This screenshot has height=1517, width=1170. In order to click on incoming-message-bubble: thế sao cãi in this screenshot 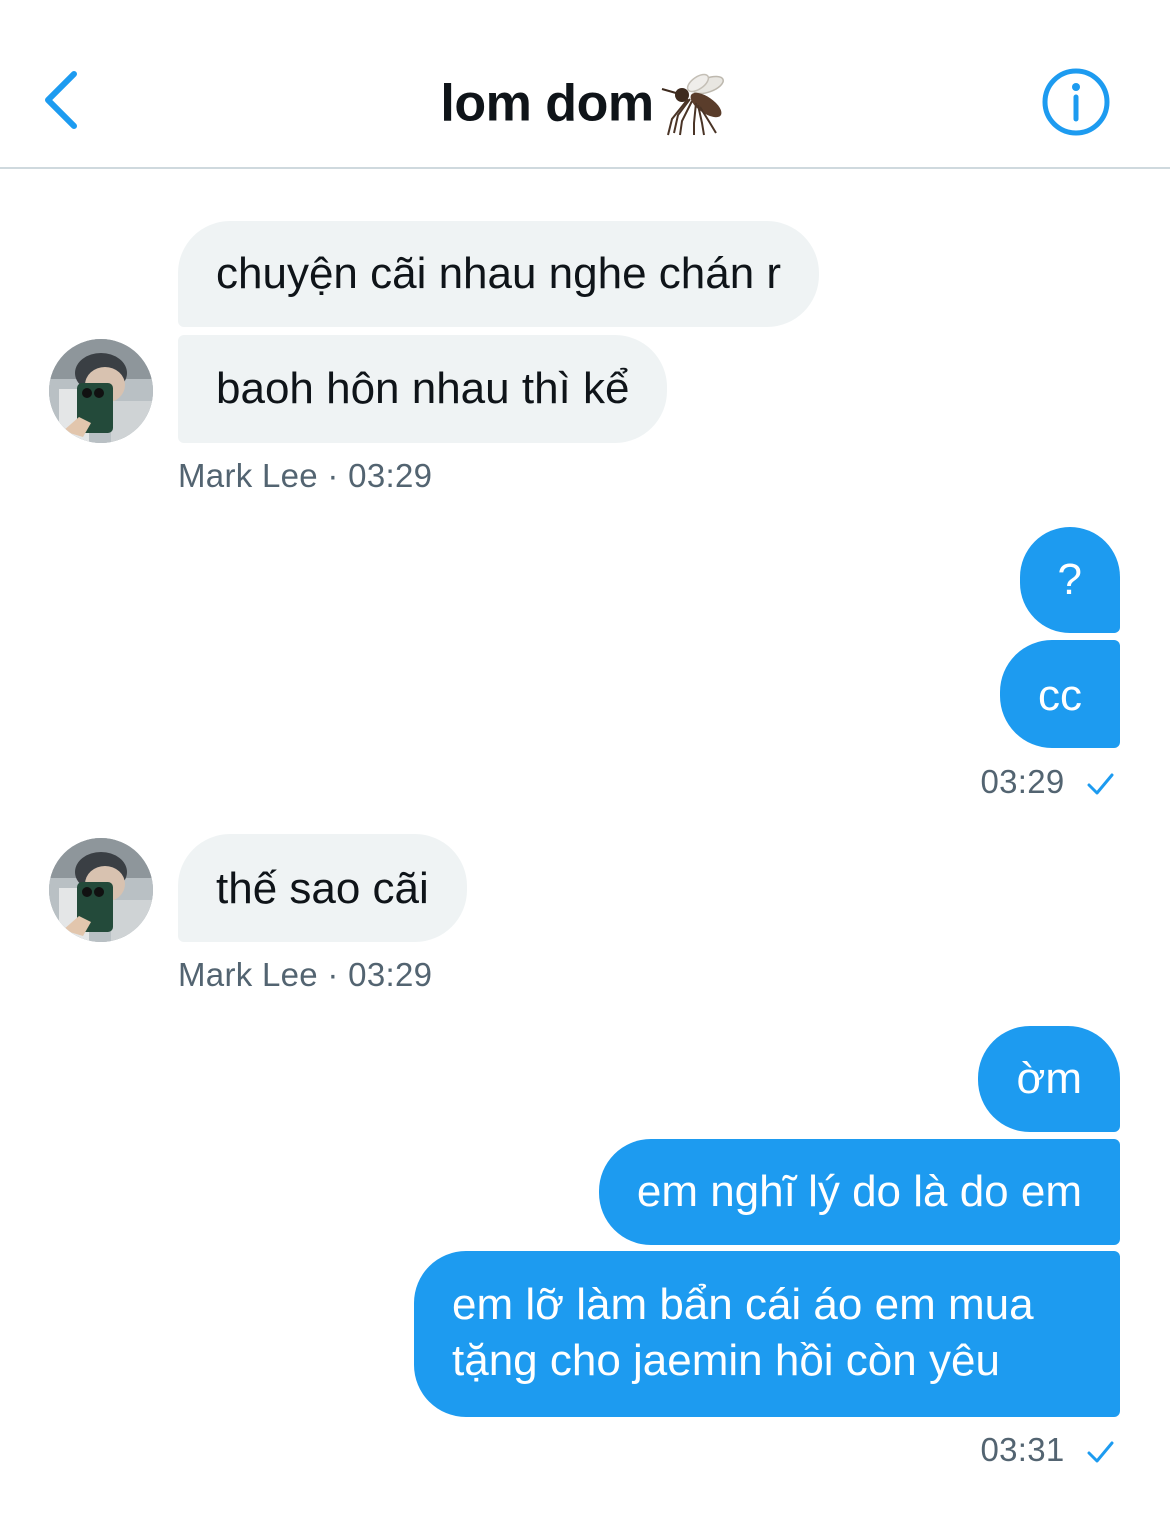, I will do `click(322, 888)`.